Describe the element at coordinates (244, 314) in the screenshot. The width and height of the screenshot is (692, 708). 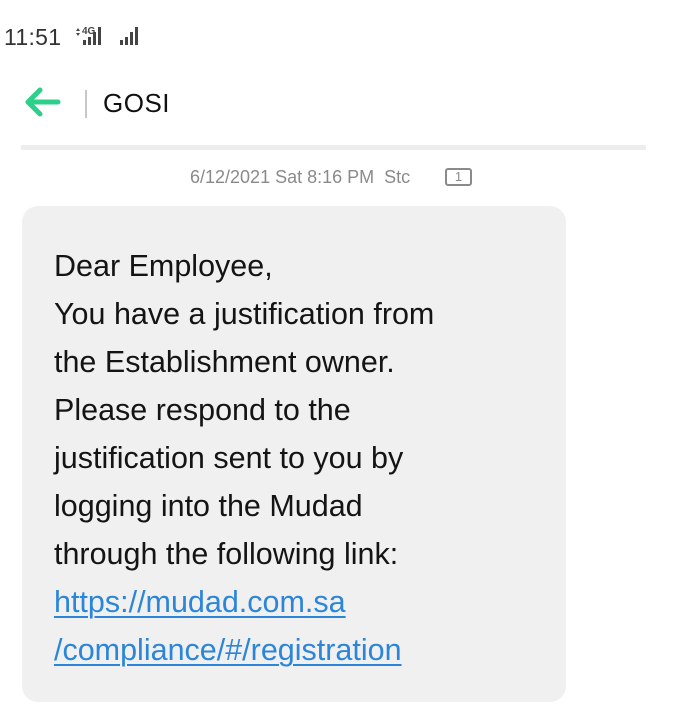
I see `message-line: You have a justification from` at that location.